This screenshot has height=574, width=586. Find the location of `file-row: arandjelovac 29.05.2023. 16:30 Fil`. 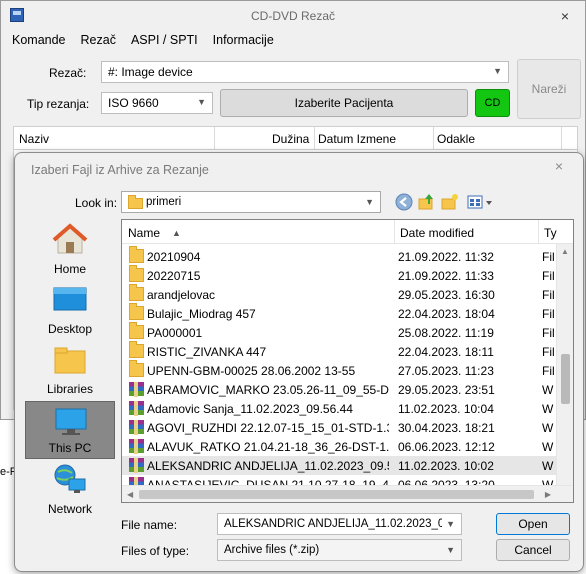

file-row: arandjelovac 29.05.2023. 16:30 Fil is located at coordinates (347, 294).